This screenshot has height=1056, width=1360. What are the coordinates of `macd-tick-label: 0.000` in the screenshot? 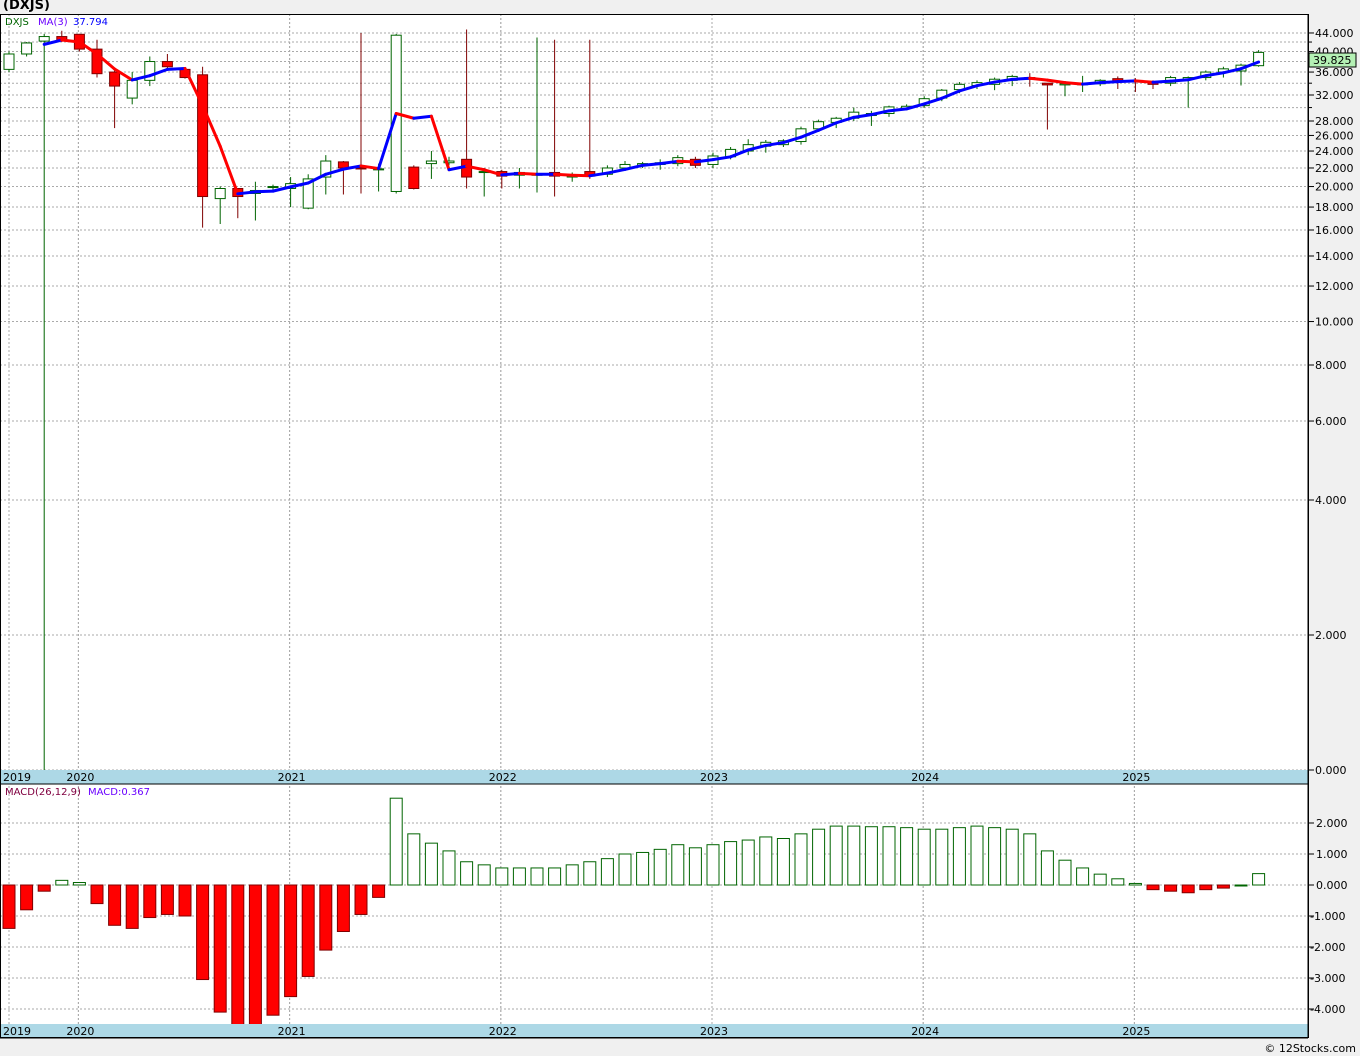 It's located at (1332, 885).